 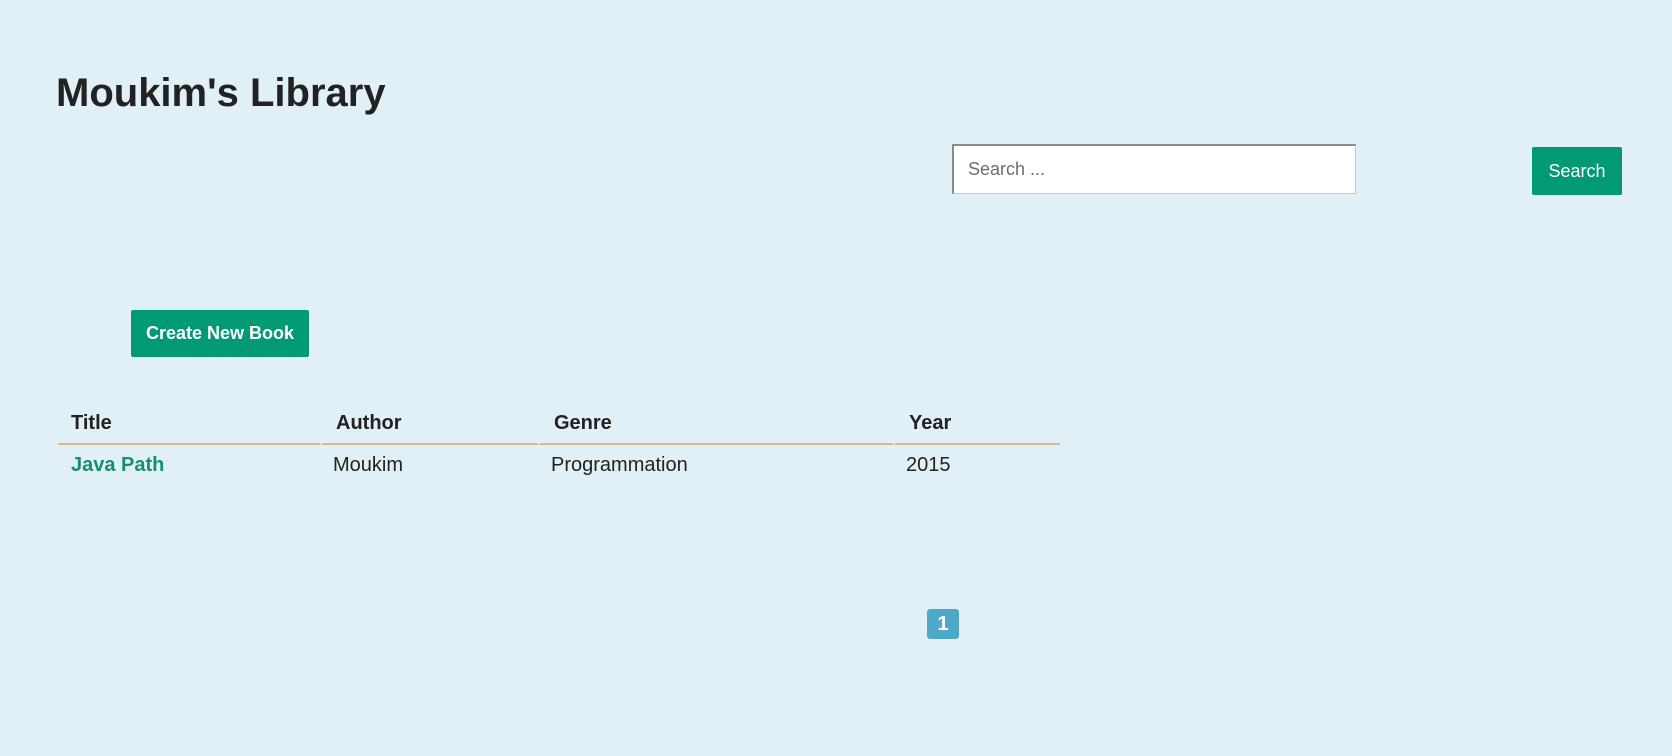 What do you see at coordinates (619, 464) in the screenshot?
I see `cell-genre: Programmation` at bounding box center [619, 464].